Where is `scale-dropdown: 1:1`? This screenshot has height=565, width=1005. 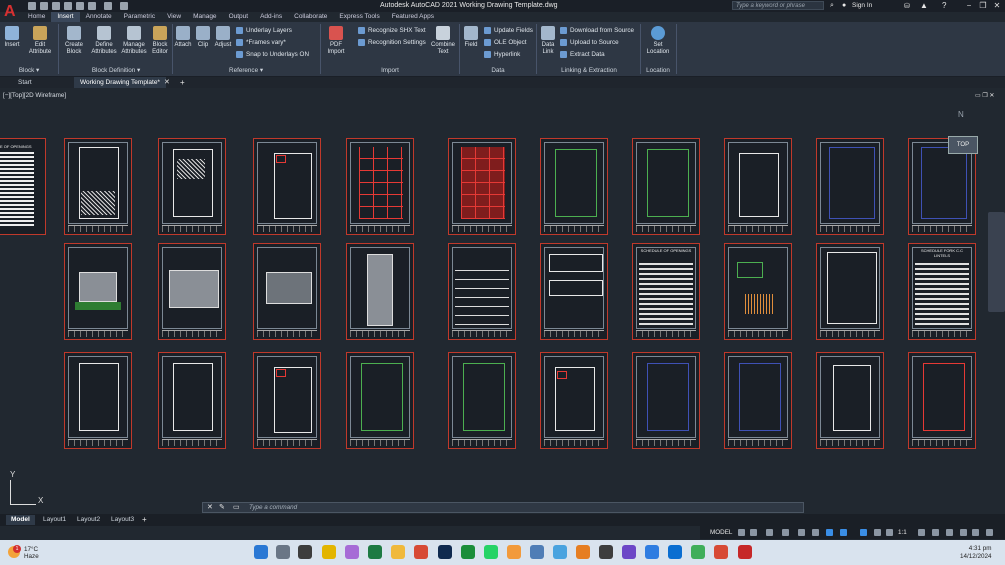
scale-dropdown: 1:1 is located at coordinates (902, 532).